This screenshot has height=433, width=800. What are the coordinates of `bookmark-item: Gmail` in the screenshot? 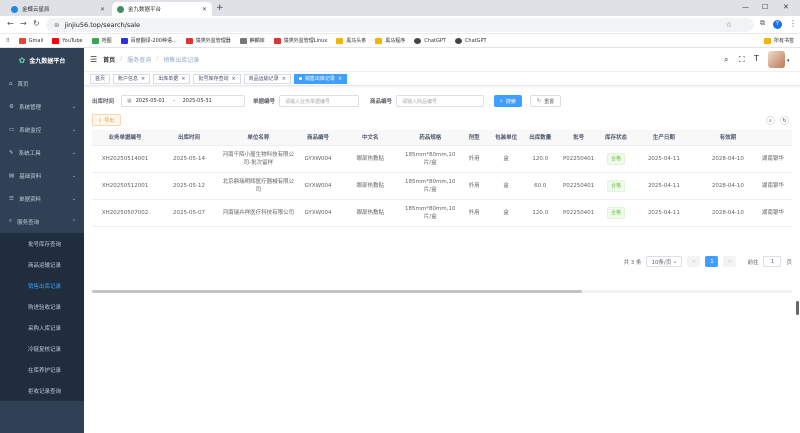 It's located at (30, 40).